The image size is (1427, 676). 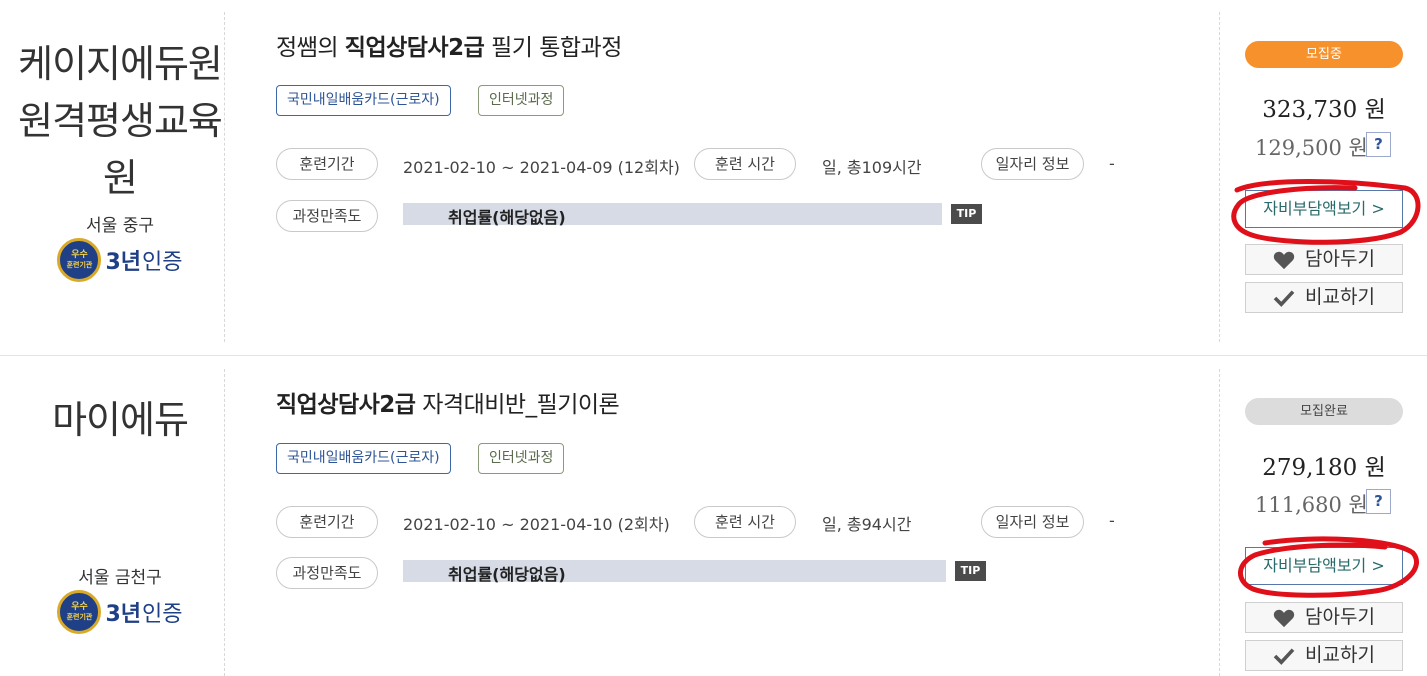 What do you see at coordinates (713, 355) in the screenshot?
I see `row-divider` at bounding box center [713, 355].